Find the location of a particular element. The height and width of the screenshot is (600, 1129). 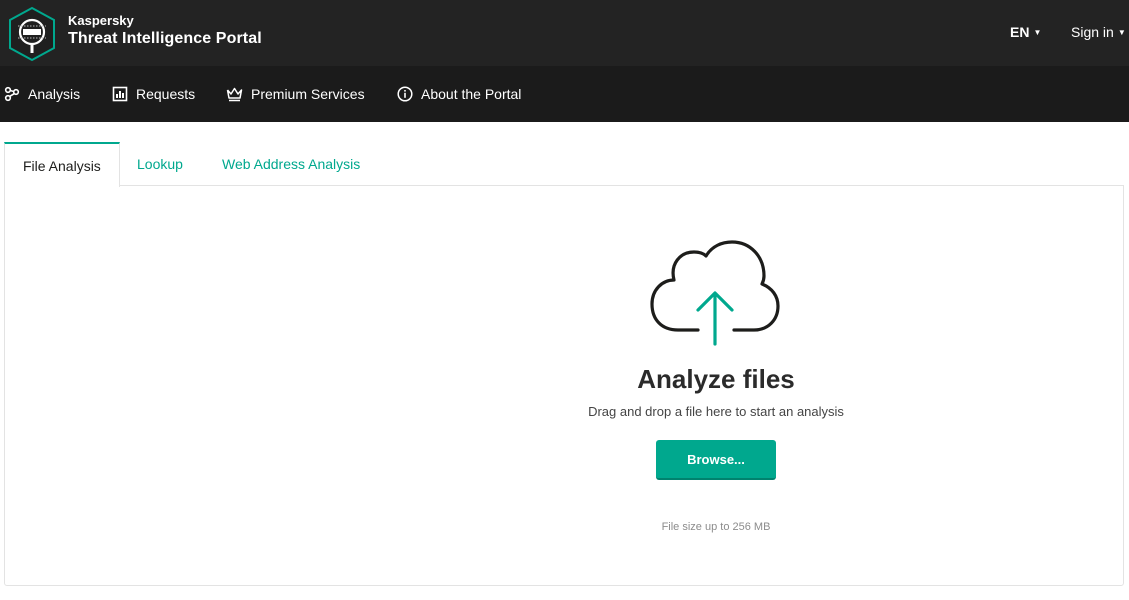

tab-label: File Analysis is located at coordinates (62, 165).